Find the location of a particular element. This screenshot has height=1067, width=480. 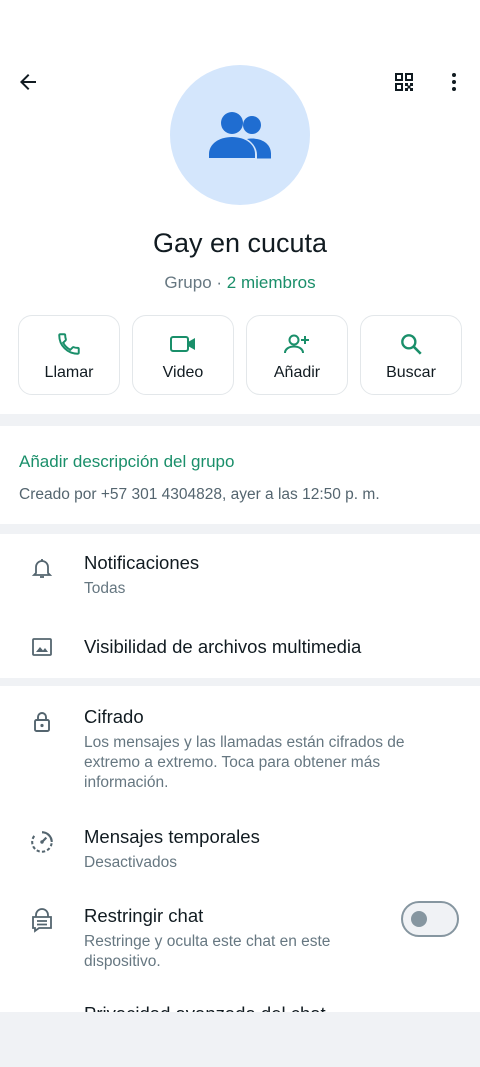

group-name: Gay en cucuta is located at coordinates (240, 243).